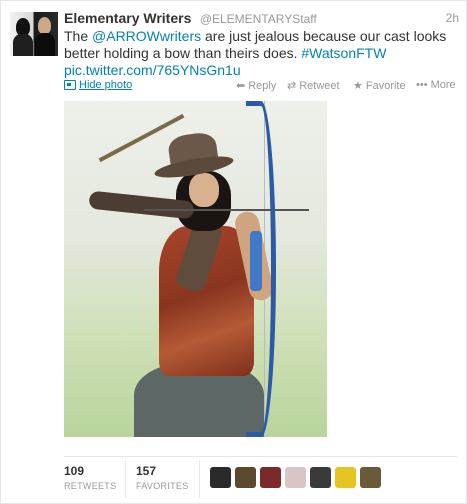 This screenshot has height=504, width=467. I want to click on retweet-icon: ⇄, so click(292, 86).